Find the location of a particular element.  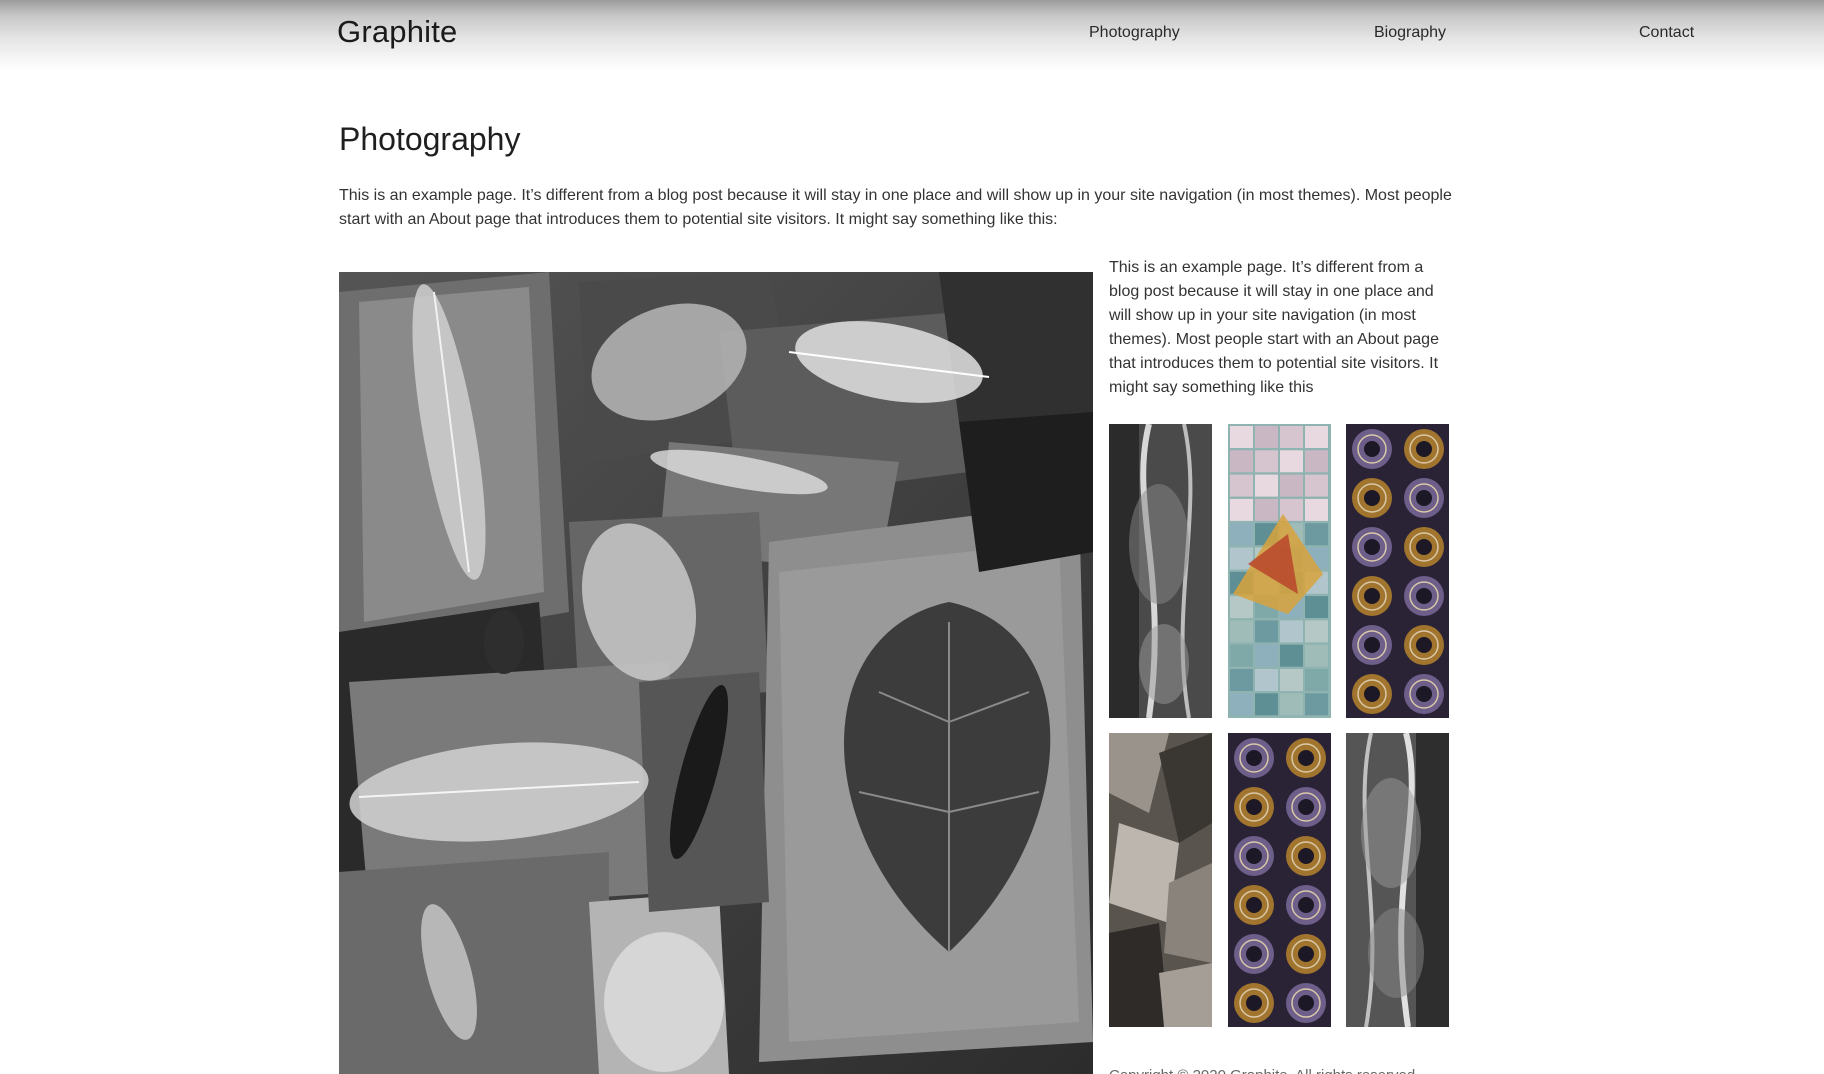

nav-photography-link: Photography is located at coordinates (1134, 33).